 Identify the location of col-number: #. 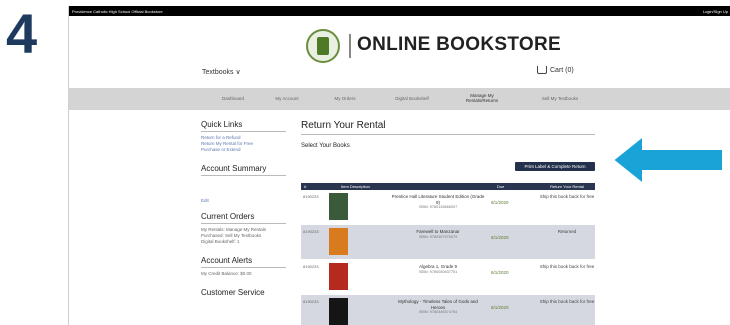
(305, 186).